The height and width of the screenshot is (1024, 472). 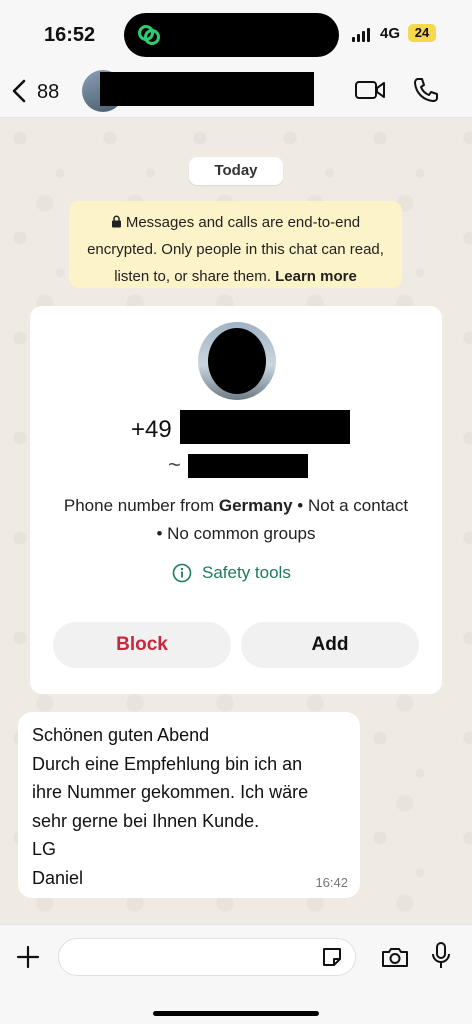 I want to click on message-line: Durch eine Empfehlung bin ich an, so click(x=167, y=763).